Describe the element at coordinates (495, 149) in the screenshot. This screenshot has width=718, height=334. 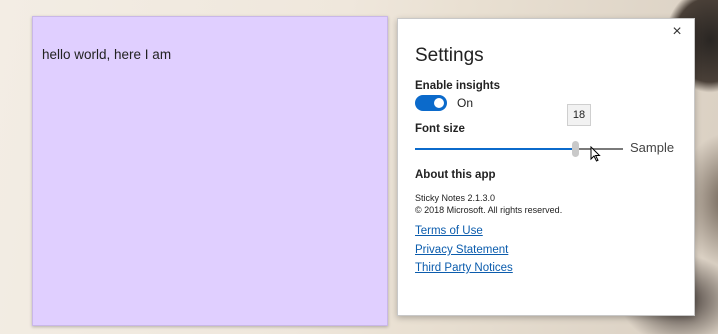
I see `slider-fill` at that location.